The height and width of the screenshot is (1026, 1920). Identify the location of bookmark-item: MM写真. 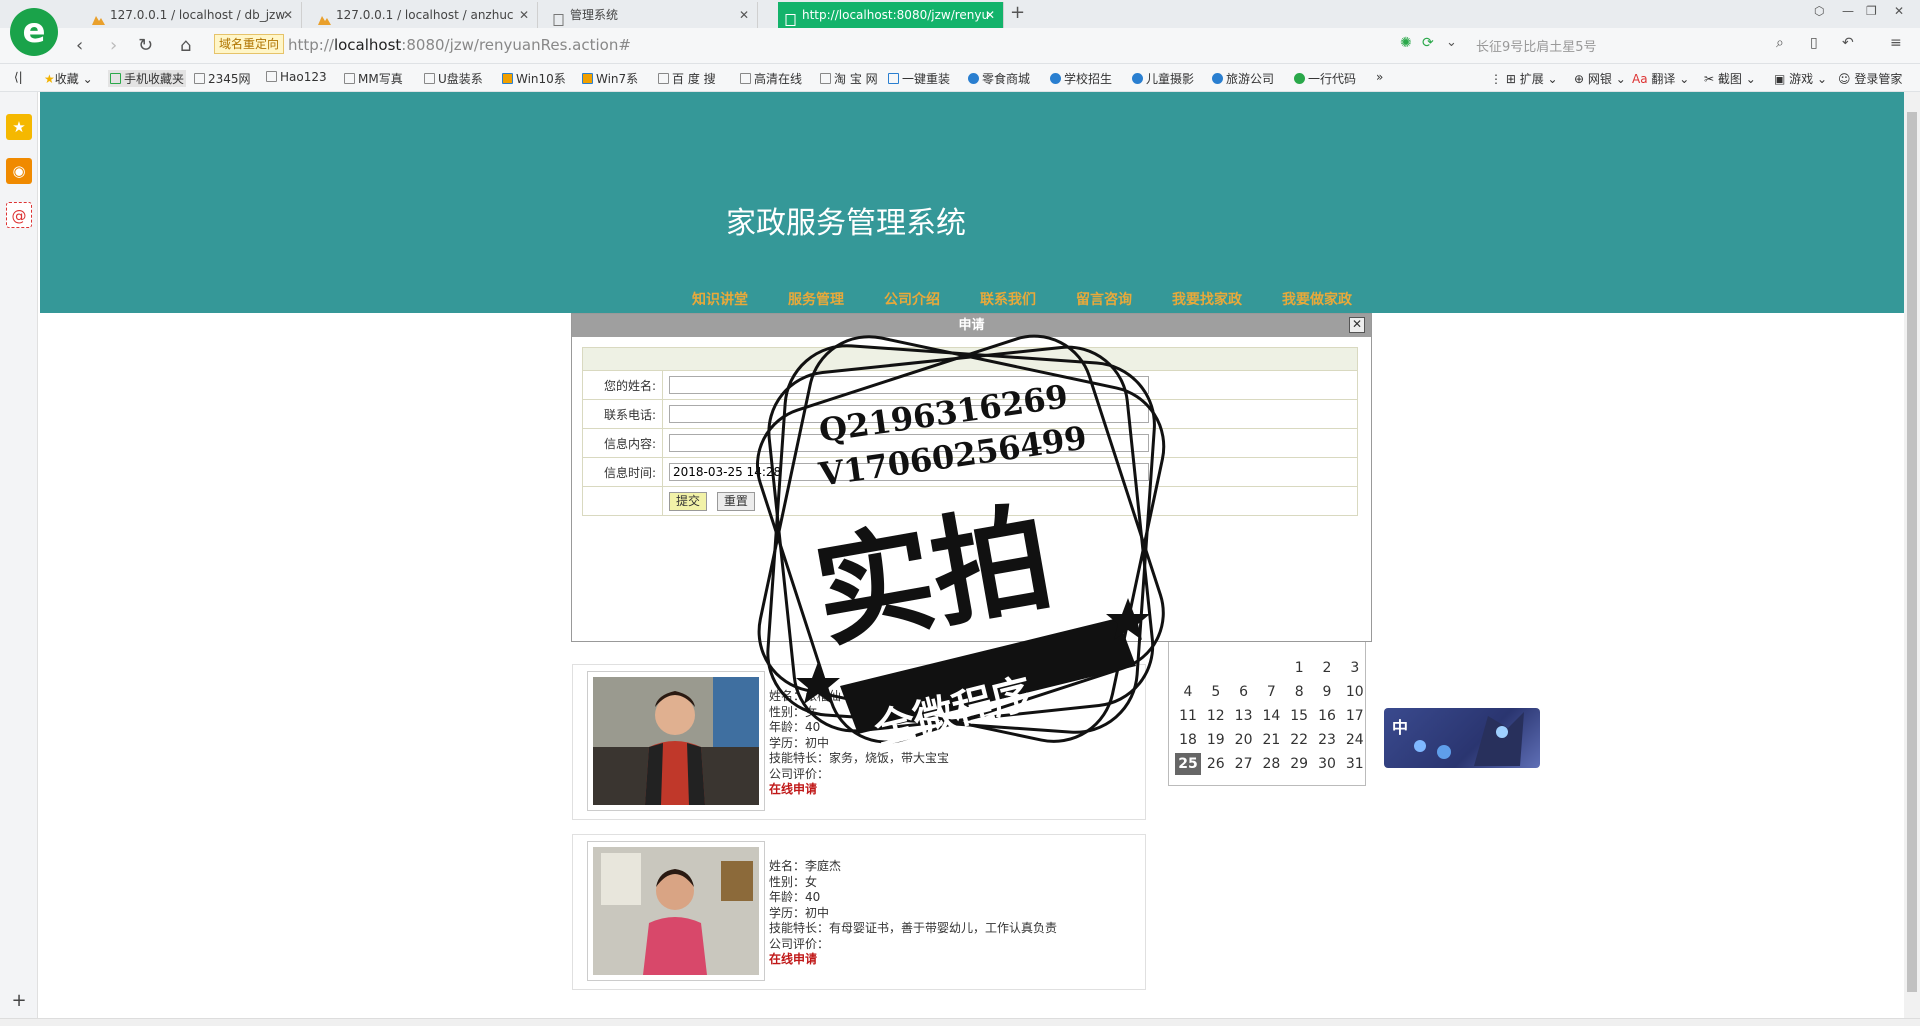
(373, 78).